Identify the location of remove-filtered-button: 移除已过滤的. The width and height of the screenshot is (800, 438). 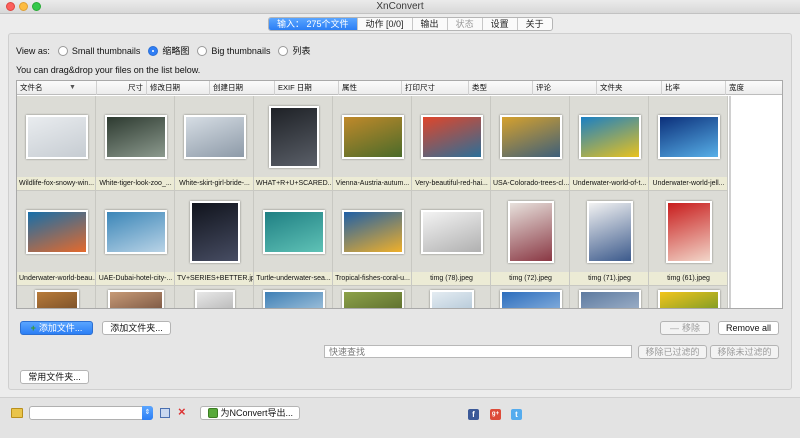
(672, 352).